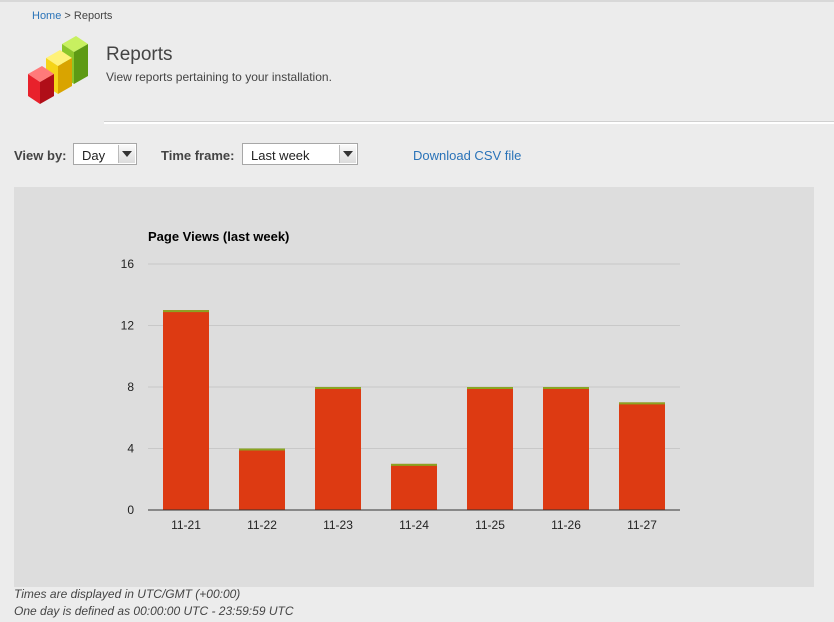 Image resolution: width=834 pixels, height=622 pixels. I want to click on page-title: Reports, so click(139, 54).